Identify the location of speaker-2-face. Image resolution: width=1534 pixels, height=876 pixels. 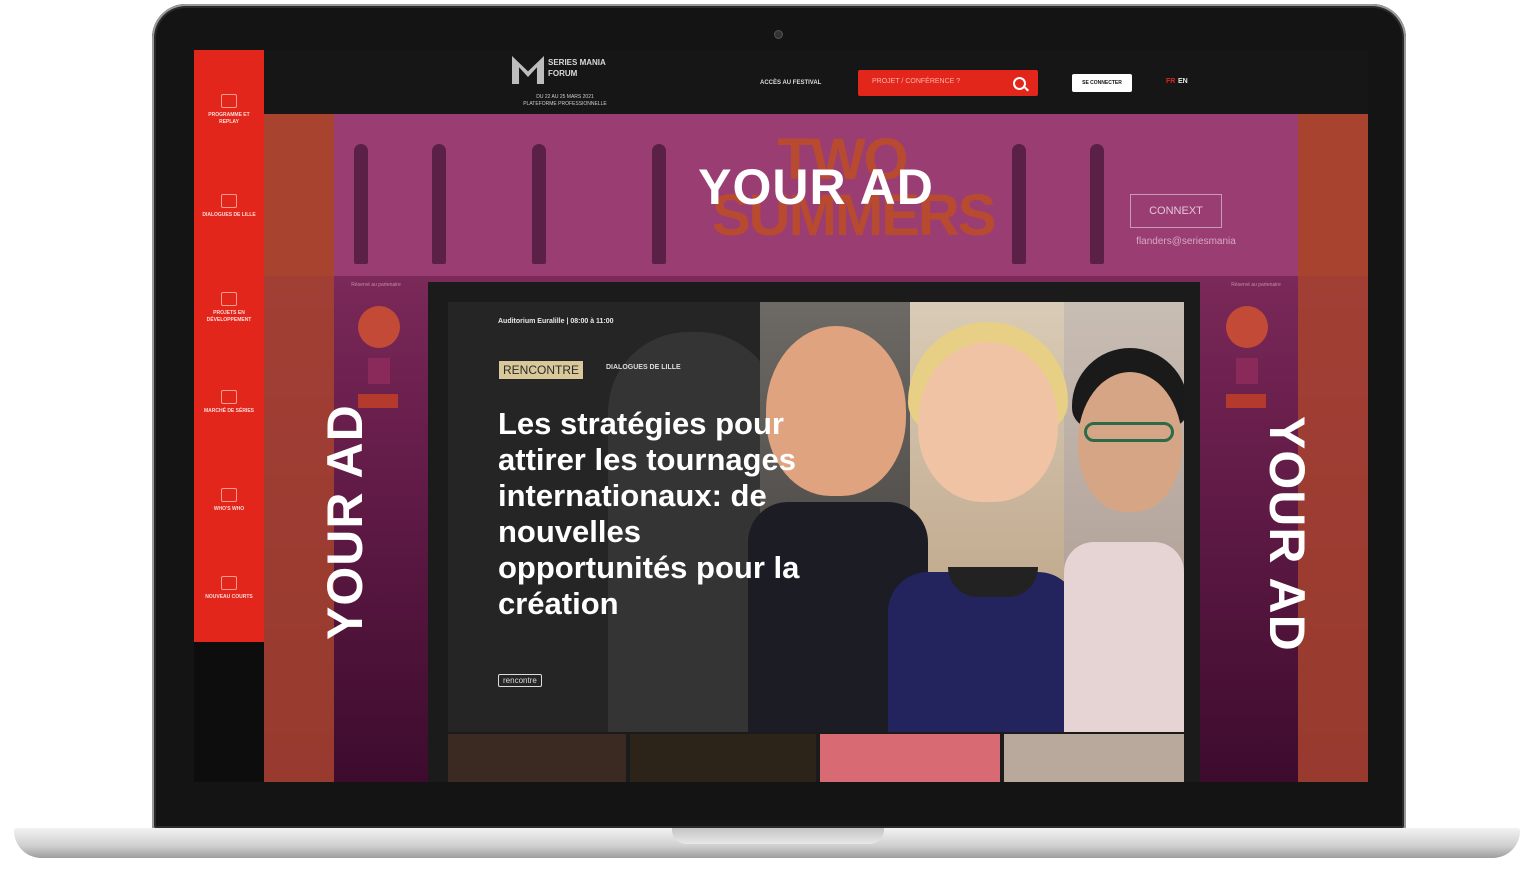
(988, 422).